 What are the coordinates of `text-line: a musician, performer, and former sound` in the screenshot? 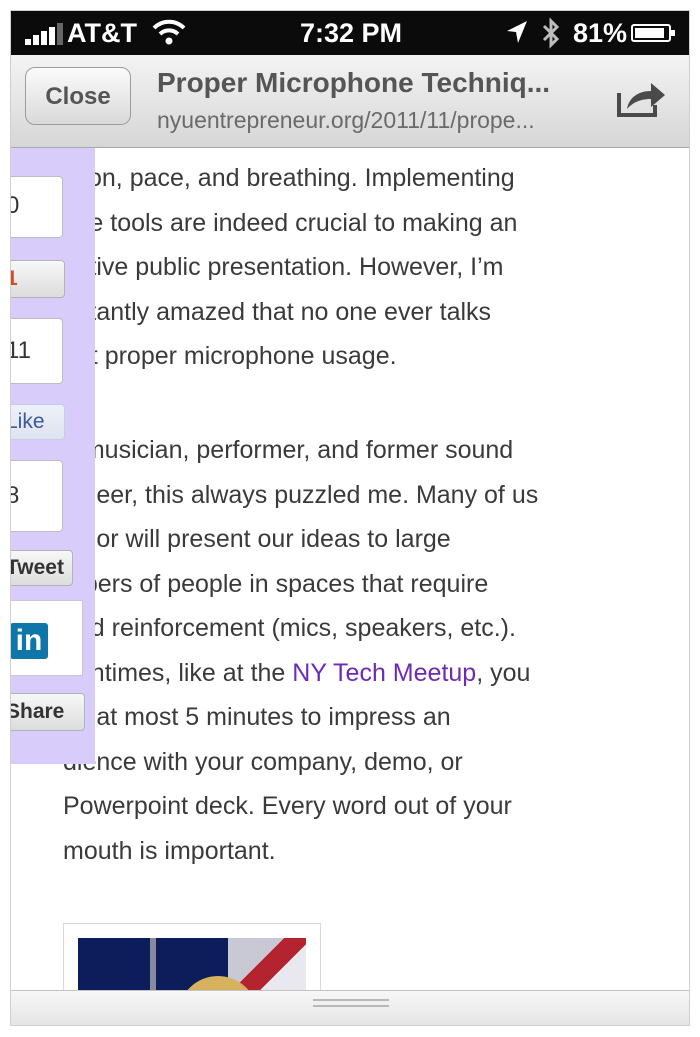 It's located at (288, 450).